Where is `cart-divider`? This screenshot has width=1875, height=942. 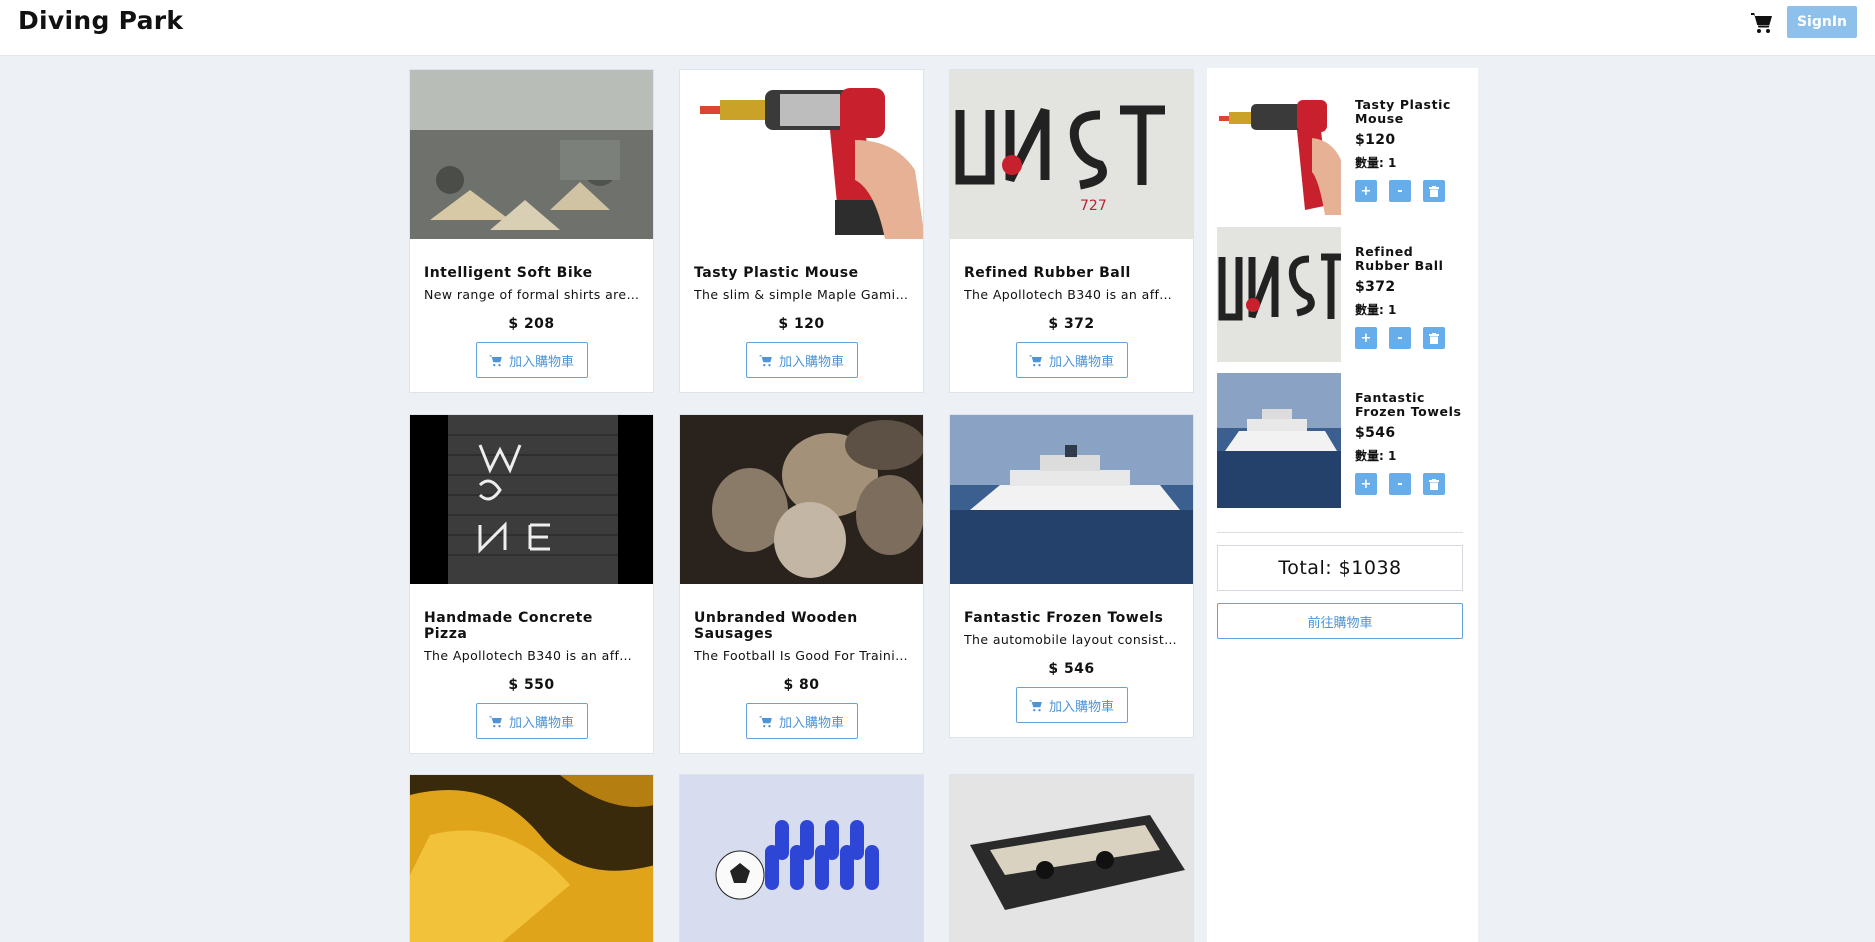
cart-divider is located at coordinates (1340, 532).